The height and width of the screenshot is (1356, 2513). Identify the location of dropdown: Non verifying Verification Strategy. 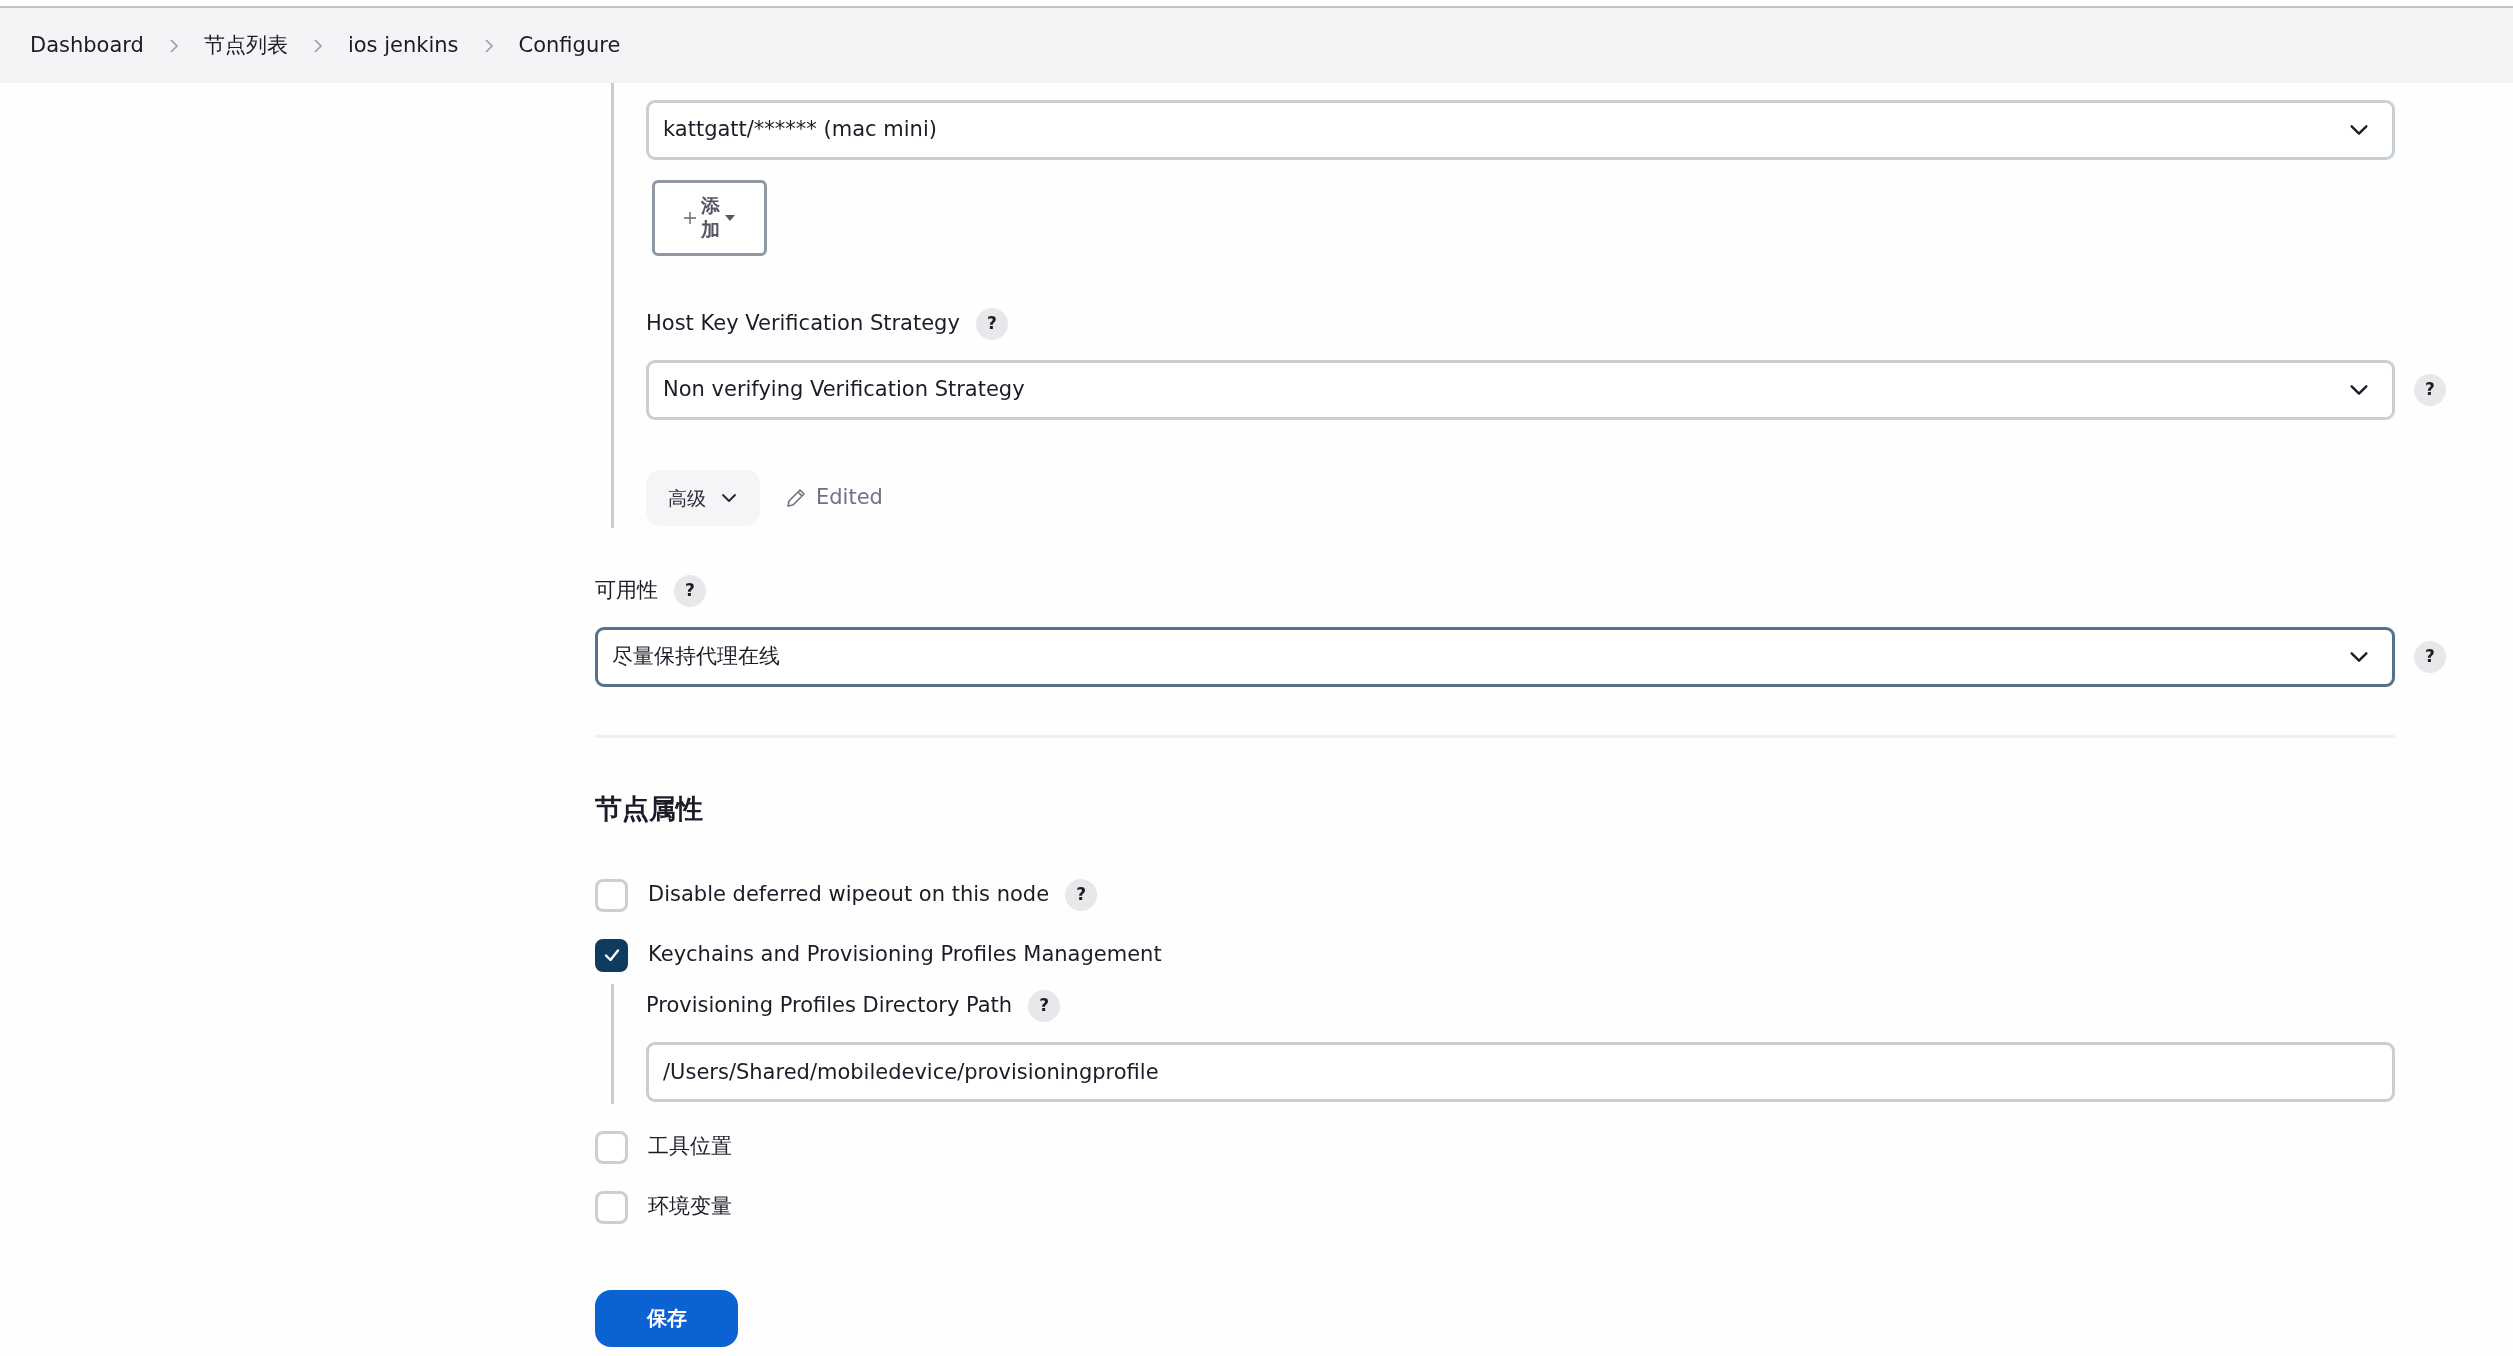
(1520, 390).